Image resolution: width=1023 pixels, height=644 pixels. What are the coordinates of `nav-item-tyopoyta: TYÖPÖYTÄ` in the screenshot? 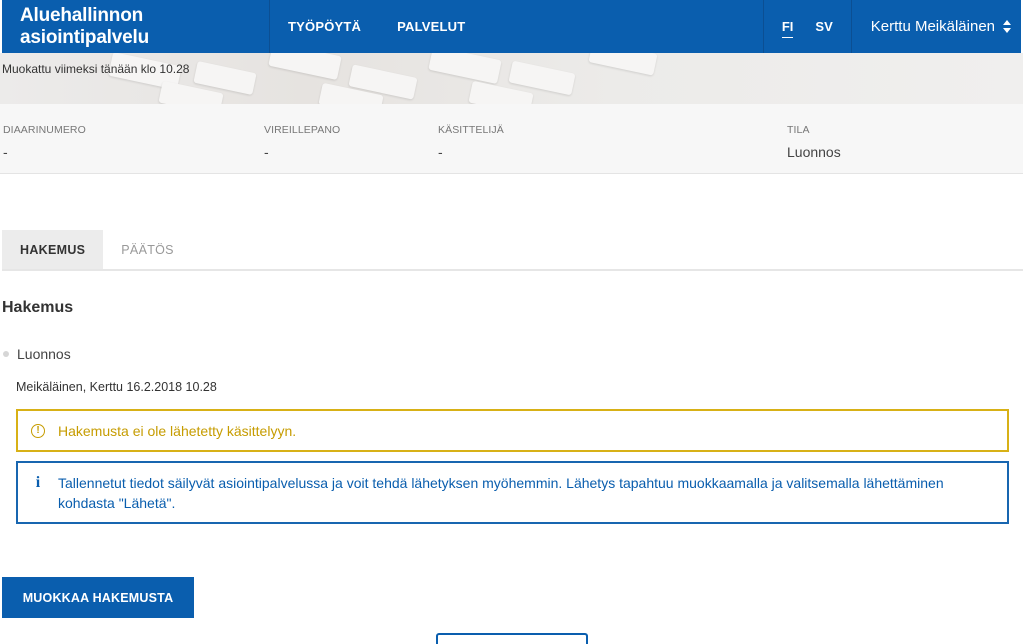 It's located at (324, 26).